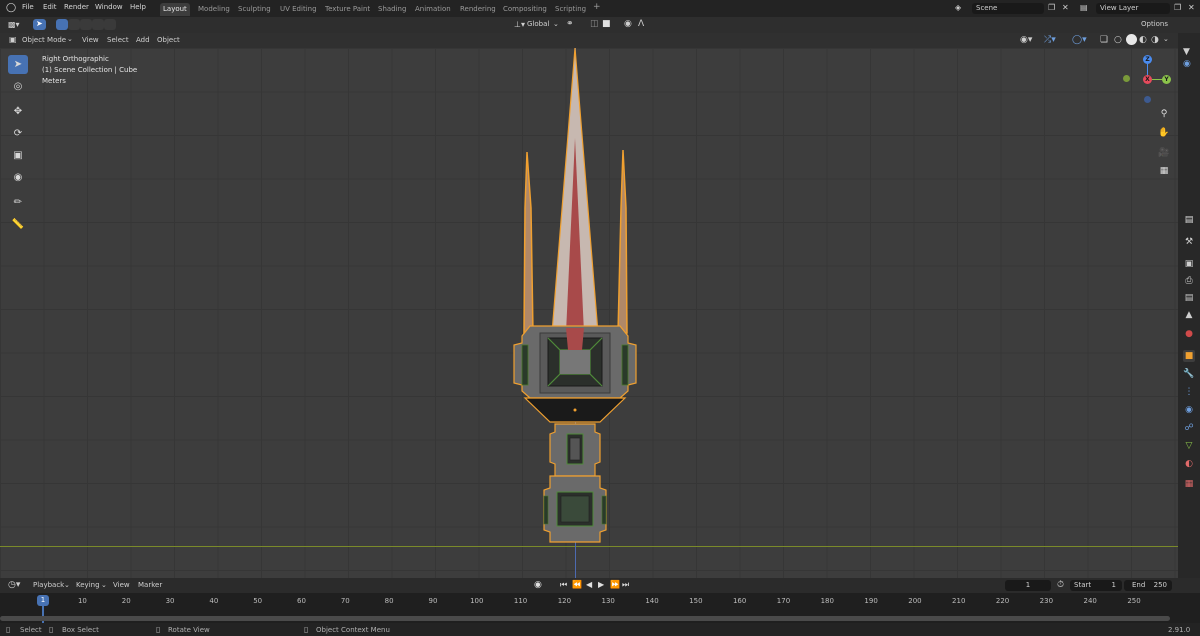 Image resolution: width=1200 pixels, height=636 pixels. What do you see at coordinates (1189, 264) in the screenshot?
I see `render-properties-icon: ▣` at bounding box center [1189, 264].